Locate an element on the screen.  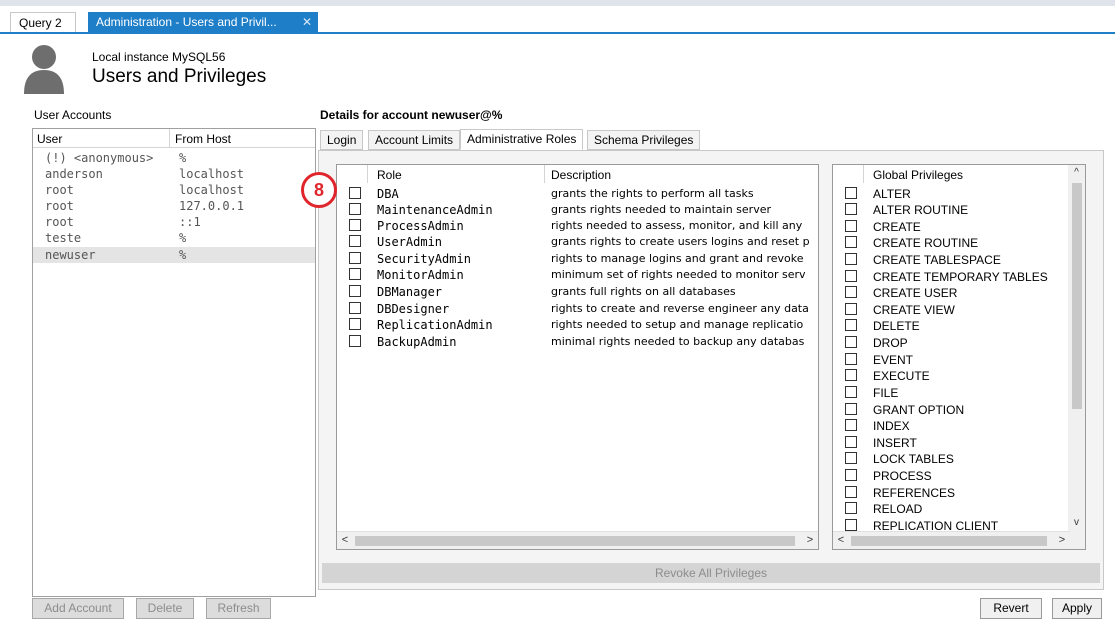
account-row-selected: newuser% is located at coordinates (174, 255).